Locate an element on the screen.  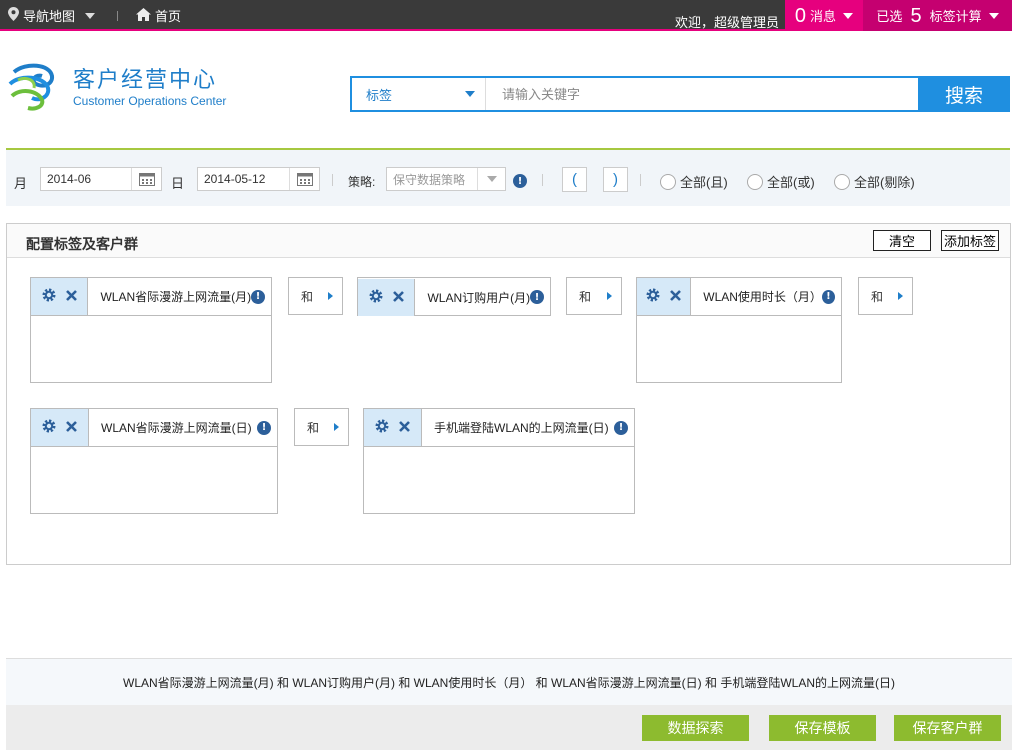
radio-label: 全部(剔除) is located at coordinates (884, 182).